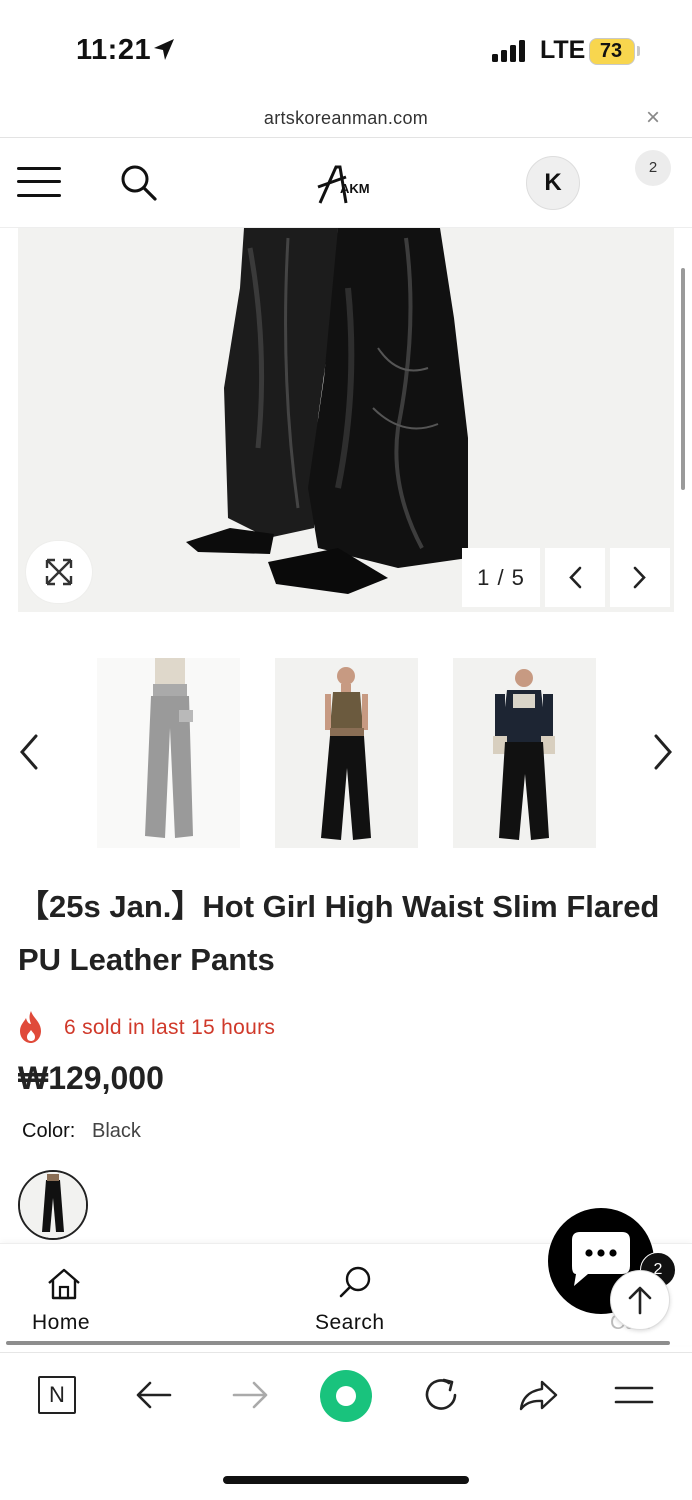  I want to click on fire-icon, so click(30, 1027).